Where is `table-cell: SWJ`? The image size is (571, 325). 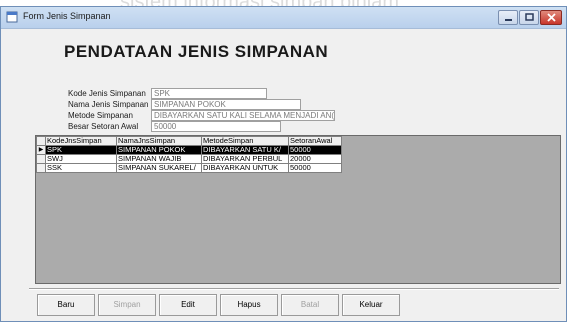 table-cell: SWJ is located at coordinates (81, 159).